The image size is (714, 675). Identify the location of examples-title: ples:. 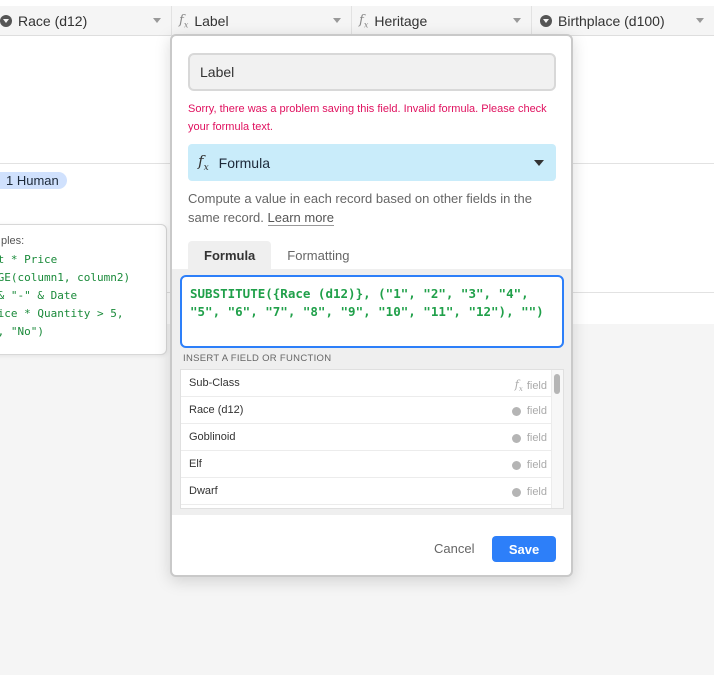
(13, 241).